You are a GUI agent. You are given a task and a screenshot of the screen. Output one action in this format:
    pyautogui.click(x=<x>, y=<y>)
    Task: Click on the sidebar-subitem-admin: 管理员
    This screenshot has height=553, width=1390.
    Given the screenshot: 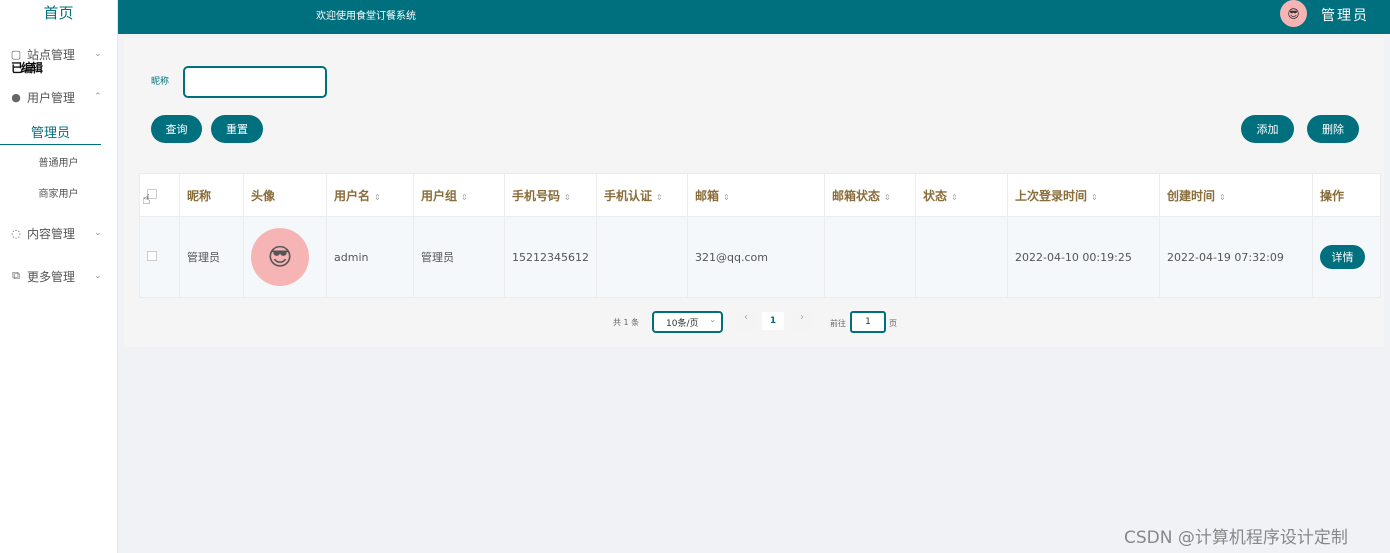 What is the action you would take?
    pyautogui.click(x=50, y=133)
    